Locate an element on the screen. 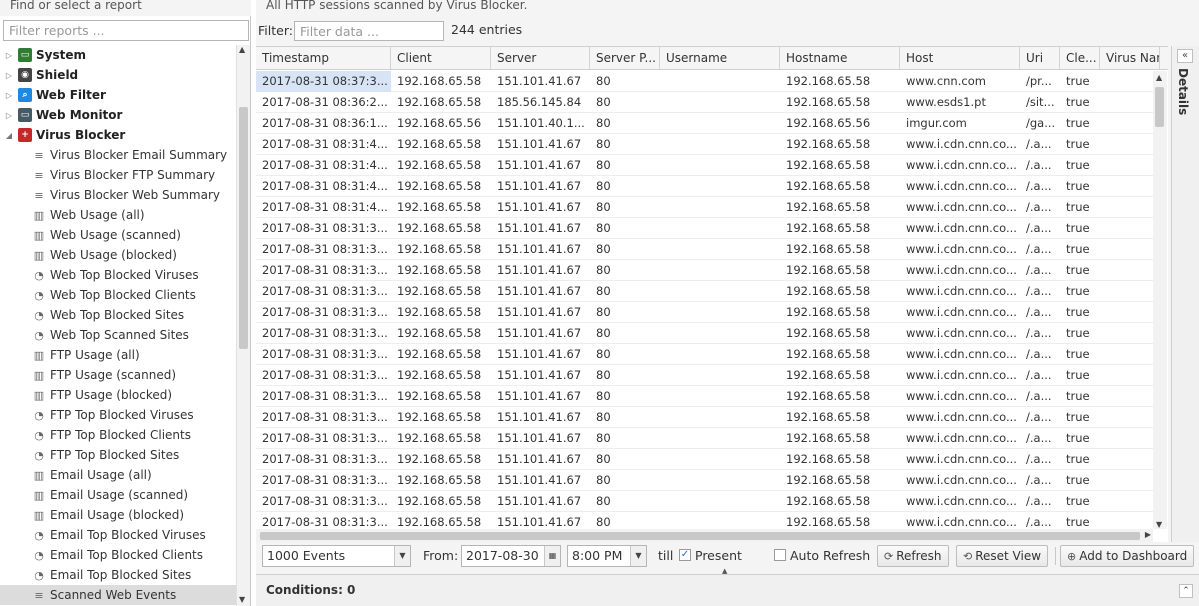 This screenshot has width=1199, height=606. tree-report-item: ◔ FTP Top Blocked Sites is located at coordinates (118, 455).